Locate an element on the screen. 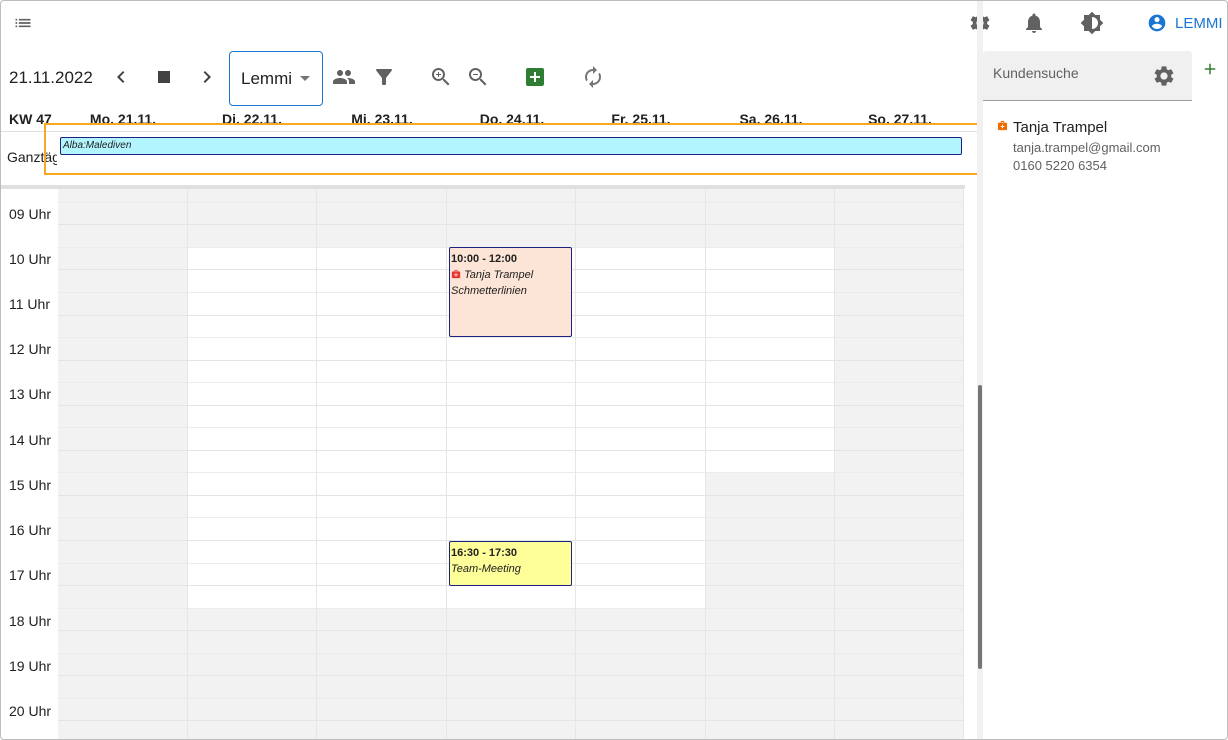 The height and width of the screenshot is (740, 1228). people-icon is located at coordinates (344, 77).